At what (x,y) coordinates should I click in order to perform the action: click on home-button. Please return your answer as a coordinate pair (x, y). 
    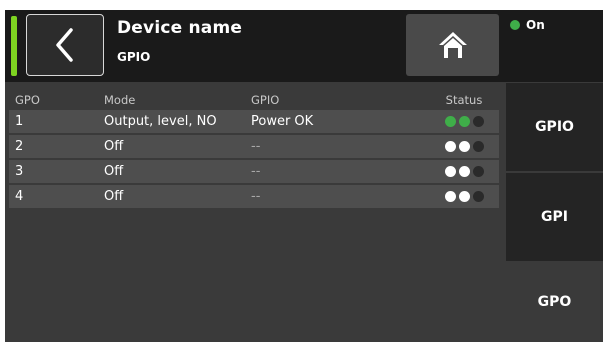
    Looking at the image, I should click on (452, 45).